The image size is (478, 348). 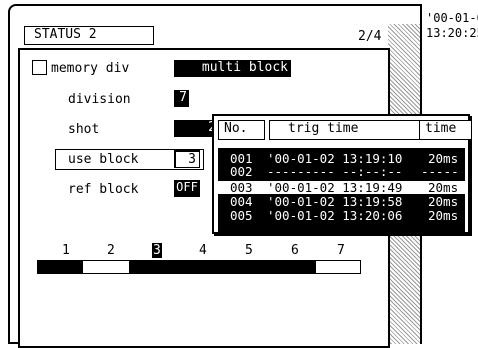 What do you see at coordinates (241, 171) in the screenshot?
I see `row-no: 002` at bounding box center [241, 171].